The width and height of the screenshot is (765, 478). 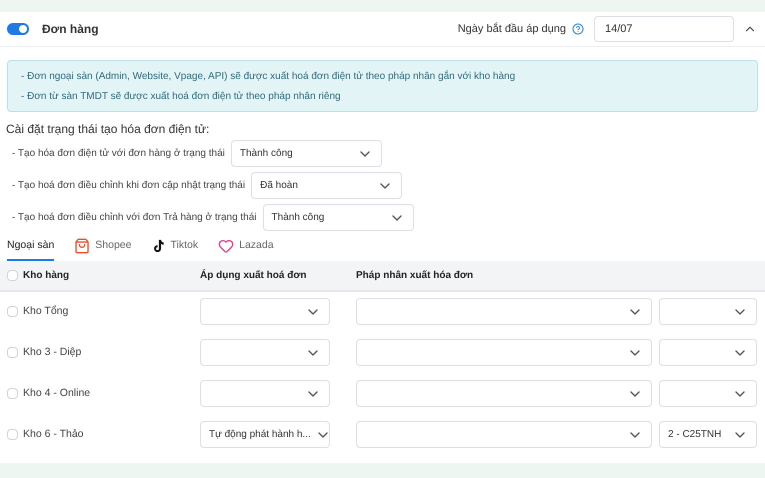 I want to click on notice-text: - Đơn ngoại sàn (Admin, Website, Vpage, API) sẽ được xuất hoá đơn điện tử theo pháp nhân gắn với kho hàng, so click(x=268, y=76).